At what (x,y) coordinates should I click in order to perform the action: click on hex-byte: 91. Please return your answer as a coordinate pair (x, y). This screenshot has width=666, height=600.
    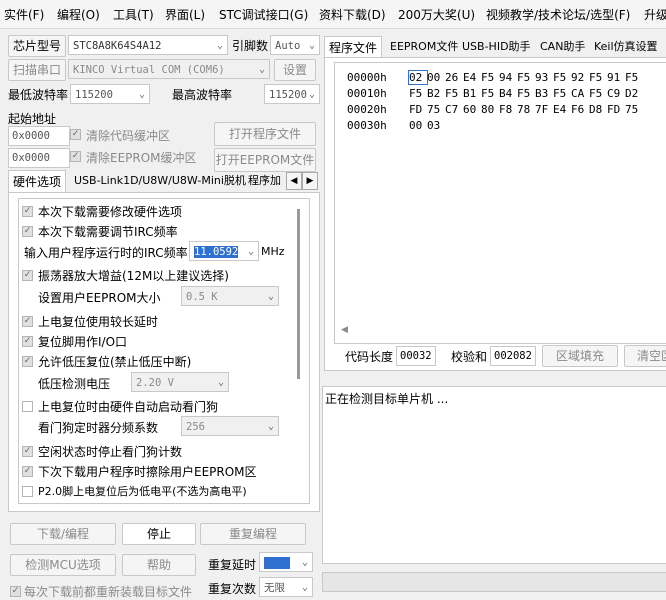
    Looking at the image, I should click on (616, 77).